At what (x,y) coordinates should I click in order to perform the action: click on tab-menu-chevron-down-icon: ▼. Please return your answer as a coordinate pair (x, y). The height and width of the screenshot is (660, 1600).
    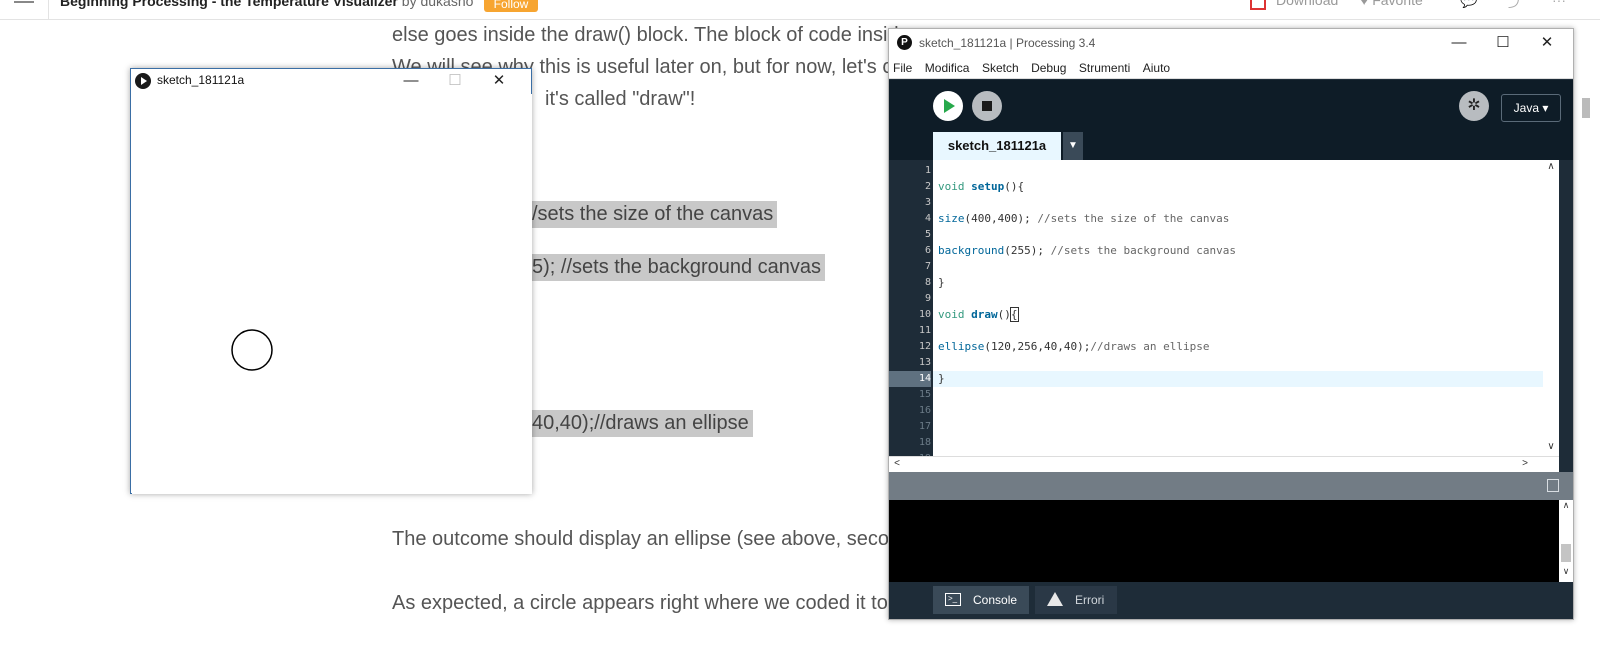
    Looking at the image, I should click on (1073, 146).